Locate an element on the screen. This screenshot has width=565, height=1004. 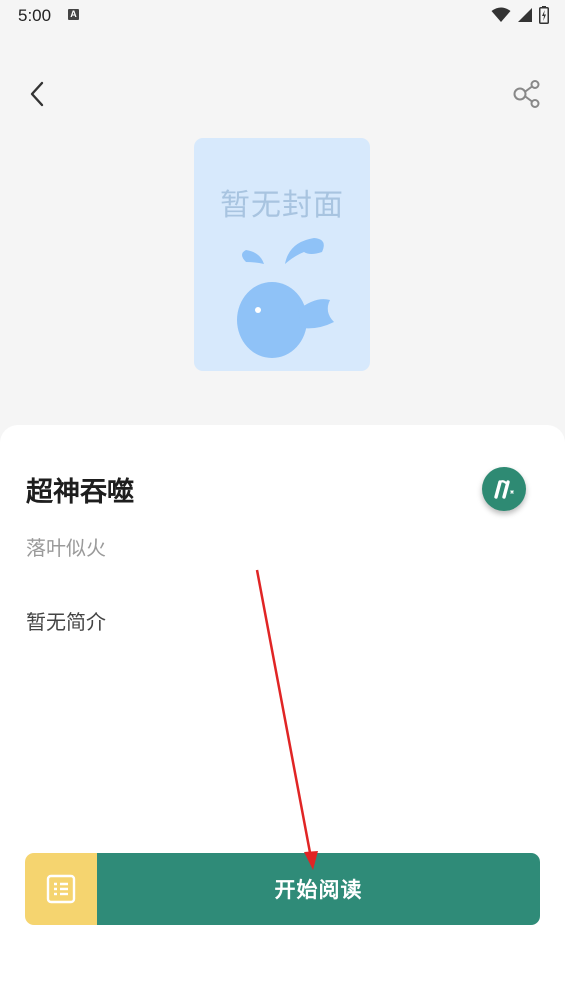
book-intro: 暂无简介 is located at coordinates (66, 622).